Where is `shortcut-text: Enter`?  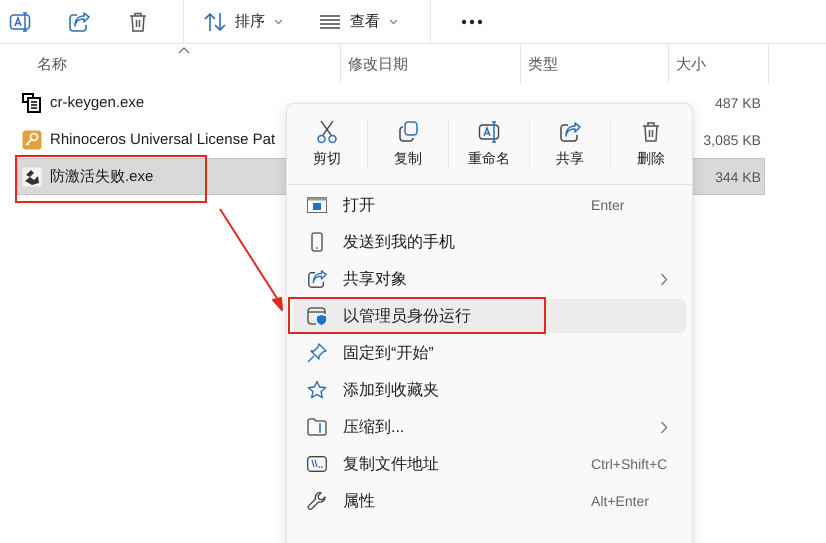 shortcut-text: Enter is located at coordinates (607, 205).